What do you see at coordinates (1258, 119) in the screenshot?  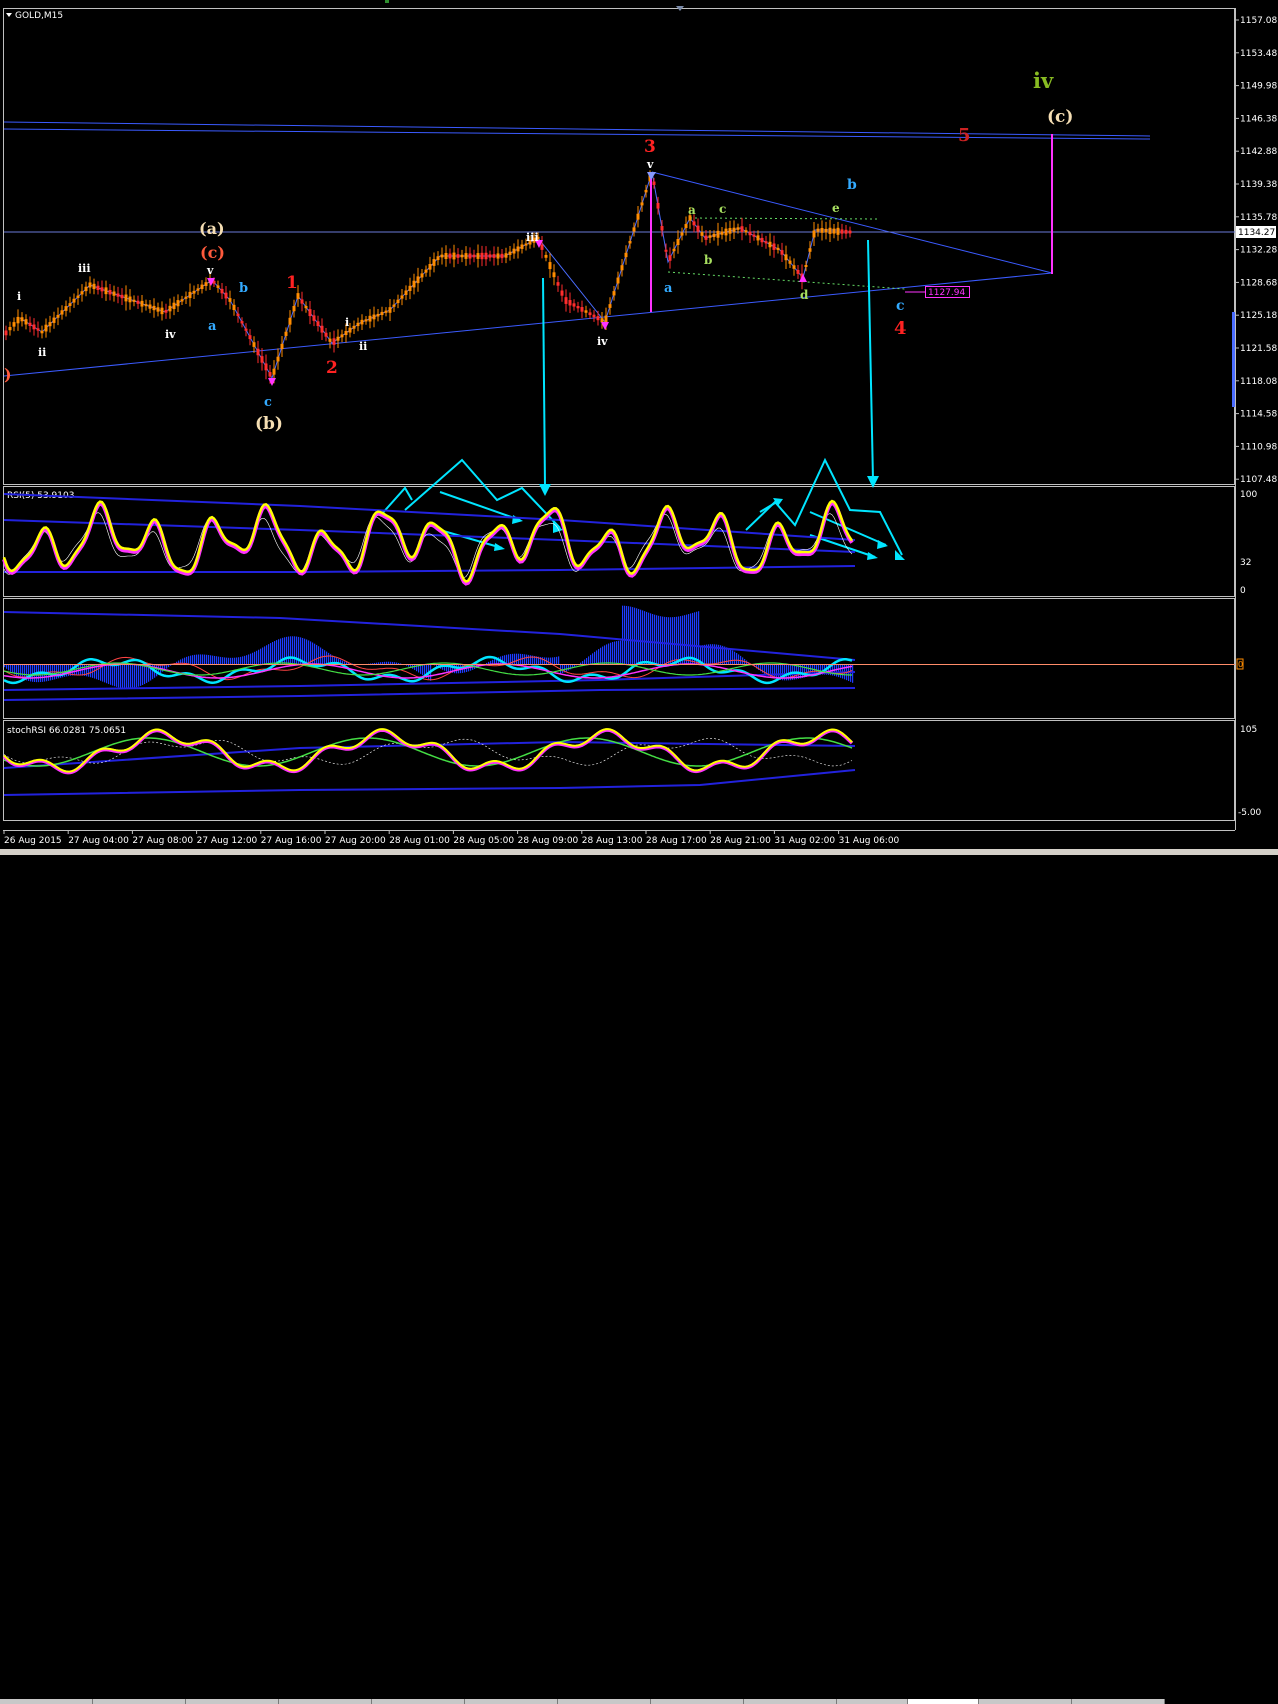 I see `price-tick-label: 1146.38` at bounding box center [1258, 119].